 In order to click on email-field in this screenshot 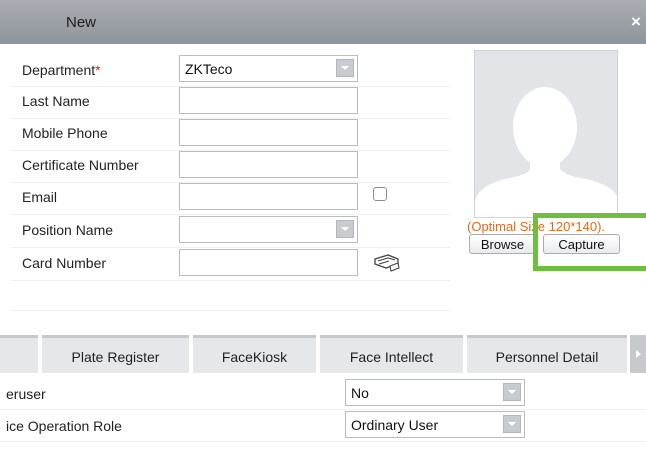, I will do `click(268, 196)`.